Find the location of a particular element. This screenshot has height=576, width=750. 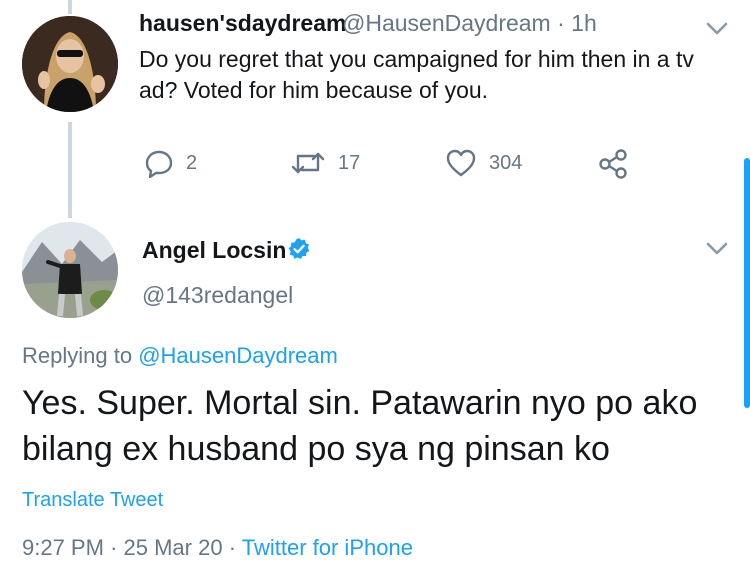

avatar-angel is located at coordinates (70, 270).